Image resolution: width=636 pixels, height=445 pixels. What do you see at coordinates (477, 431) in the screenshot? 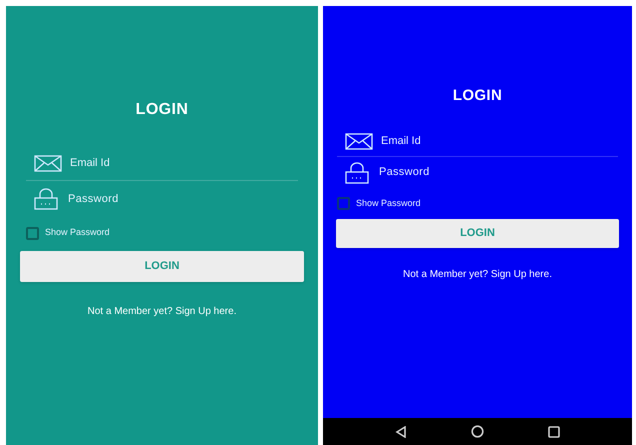
I see `home-icon` at bounding box center [477, 431].